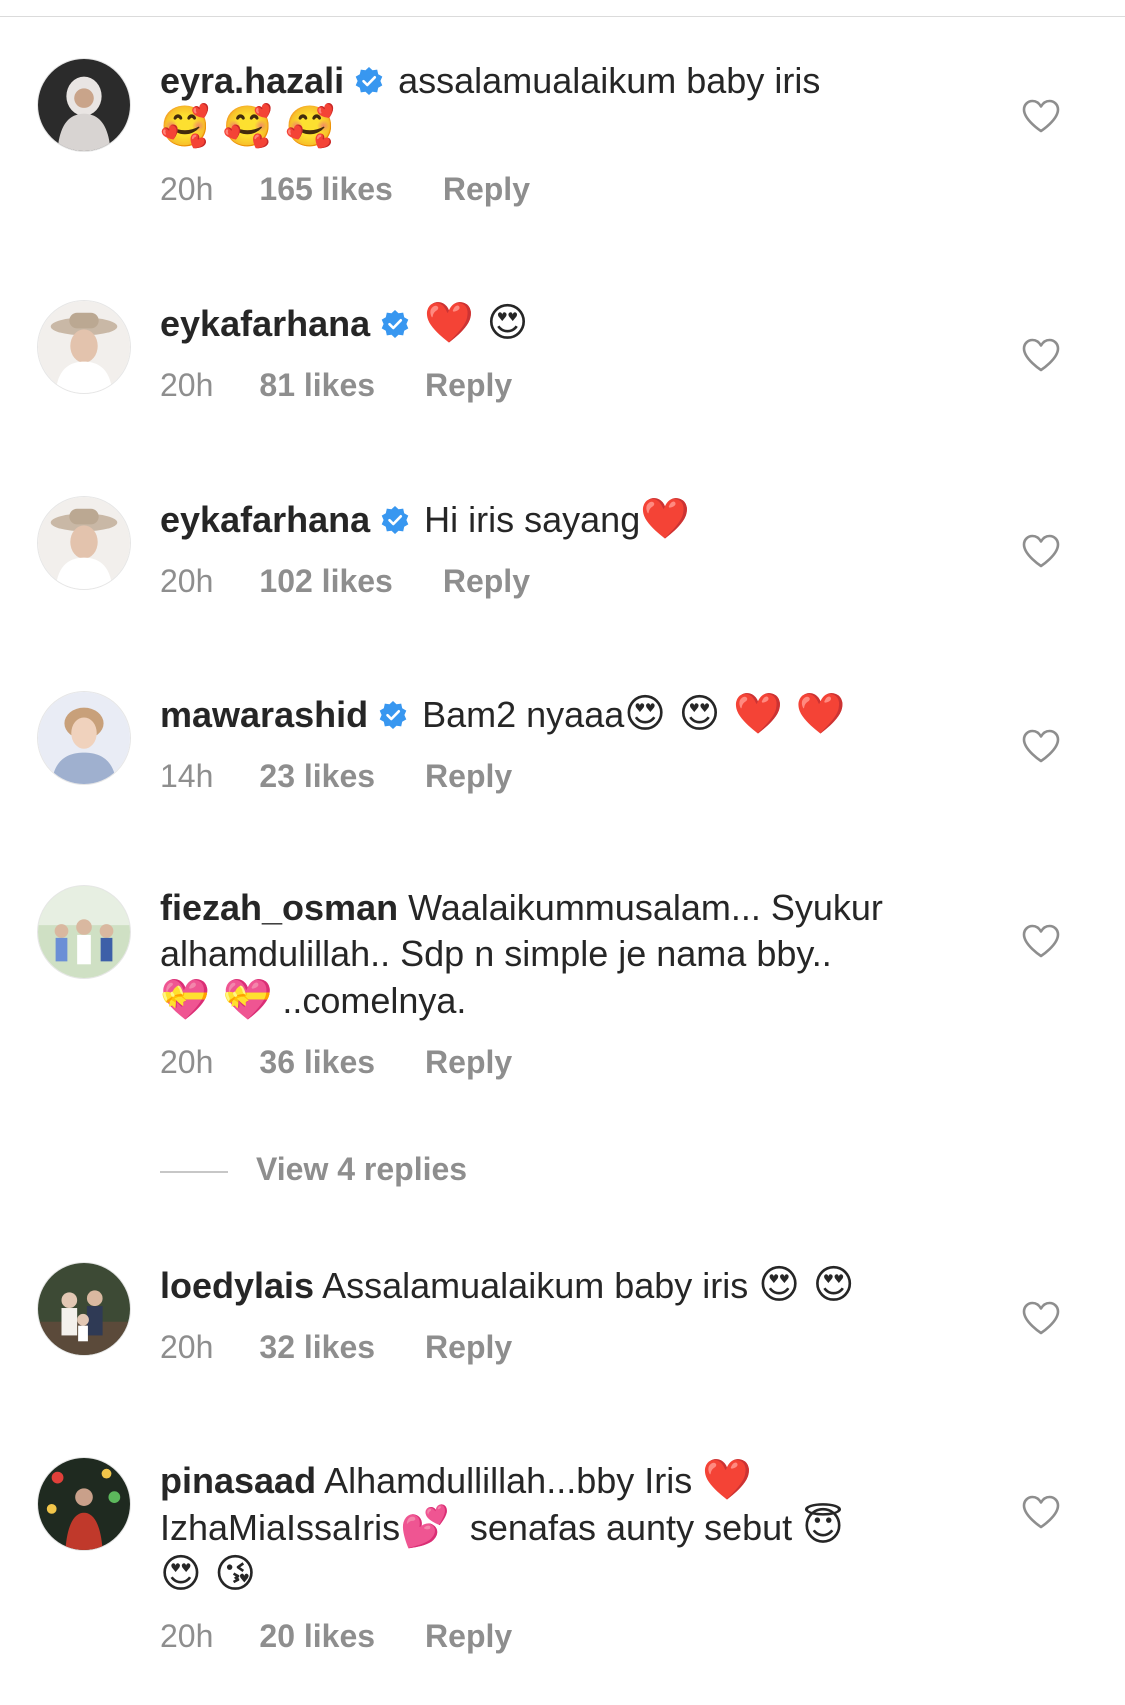  What do you see at coordinates (216, 1000) in the screenshot?
I see `comment-emoji: 💝 💝` at bounding box center [216, 1000].